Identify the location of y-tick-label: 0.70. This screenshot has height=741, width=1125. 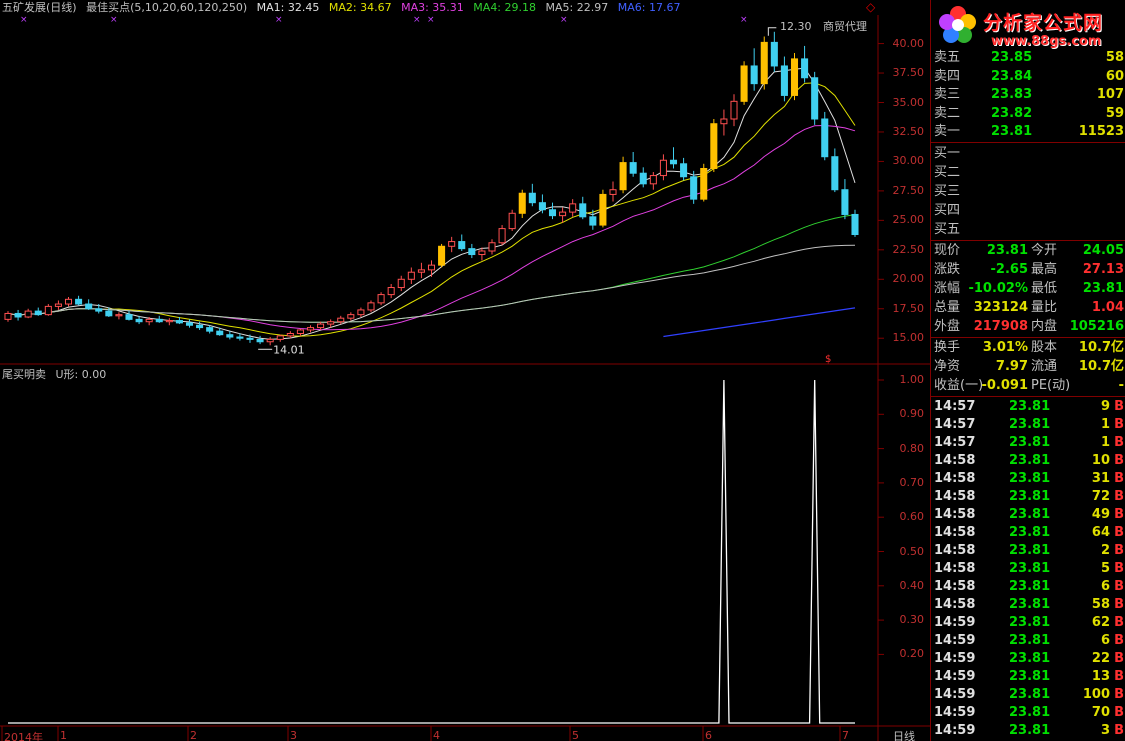
(912, 482).